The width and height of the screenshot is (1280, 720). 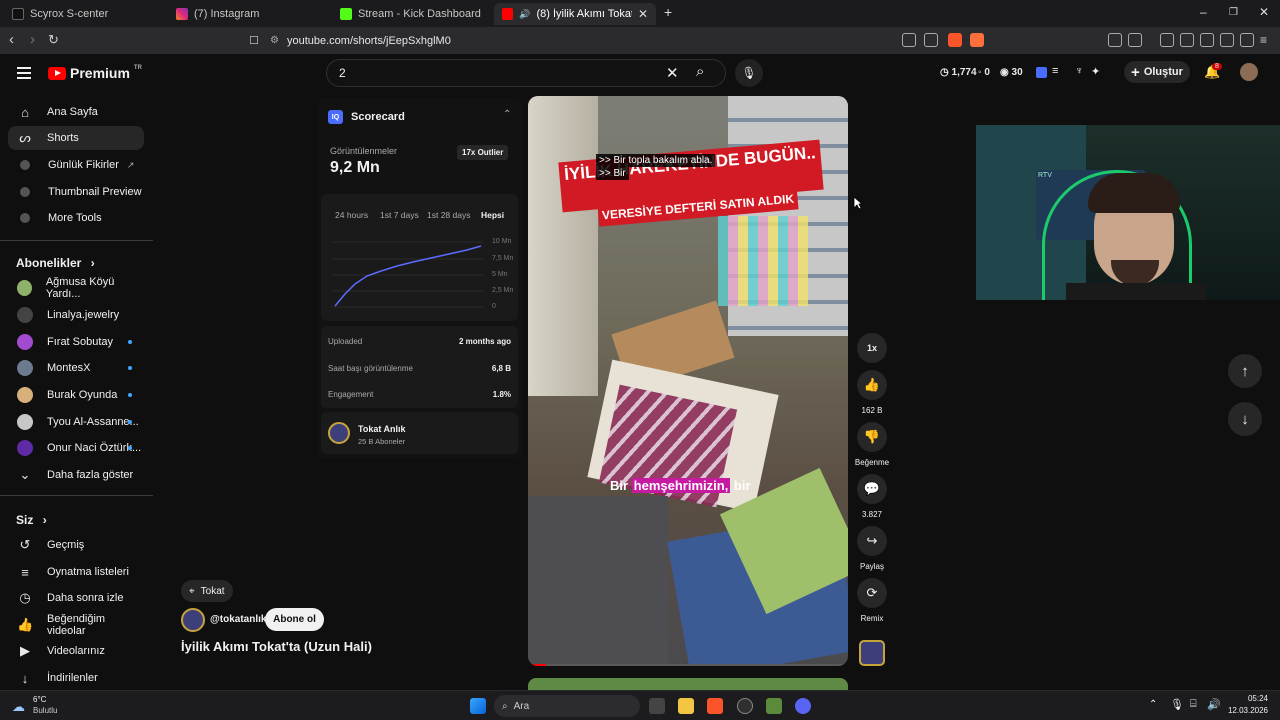 I want to click on range-all: Hepsi, so click(x=492, y=215).